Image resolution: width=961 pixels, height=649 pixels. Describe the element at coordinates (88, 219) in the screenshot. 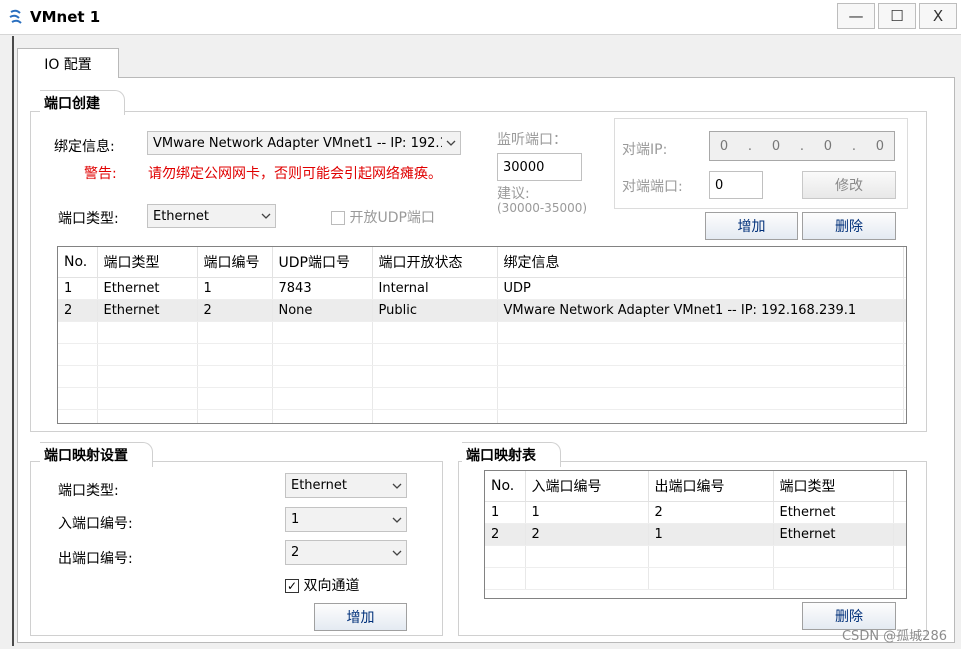

I see `port-type-label: 端口类型:` at that location.